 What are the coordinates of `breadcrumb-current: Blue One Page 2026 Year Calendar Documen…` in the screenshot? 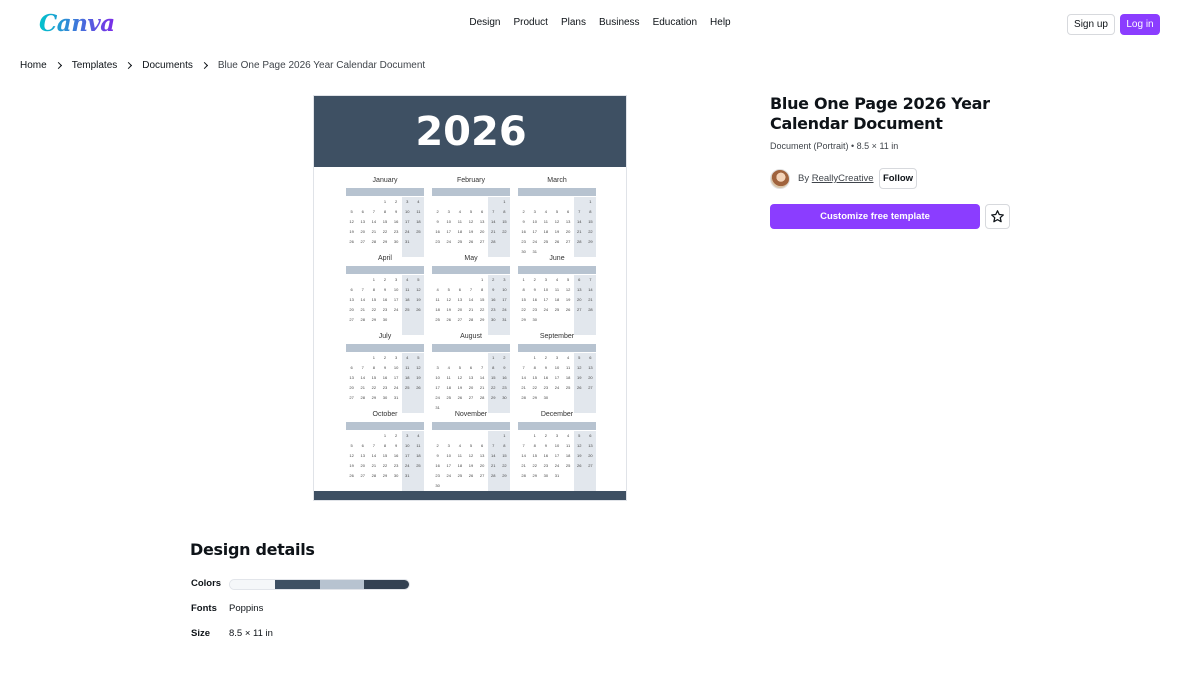 It's located at (321, 65).